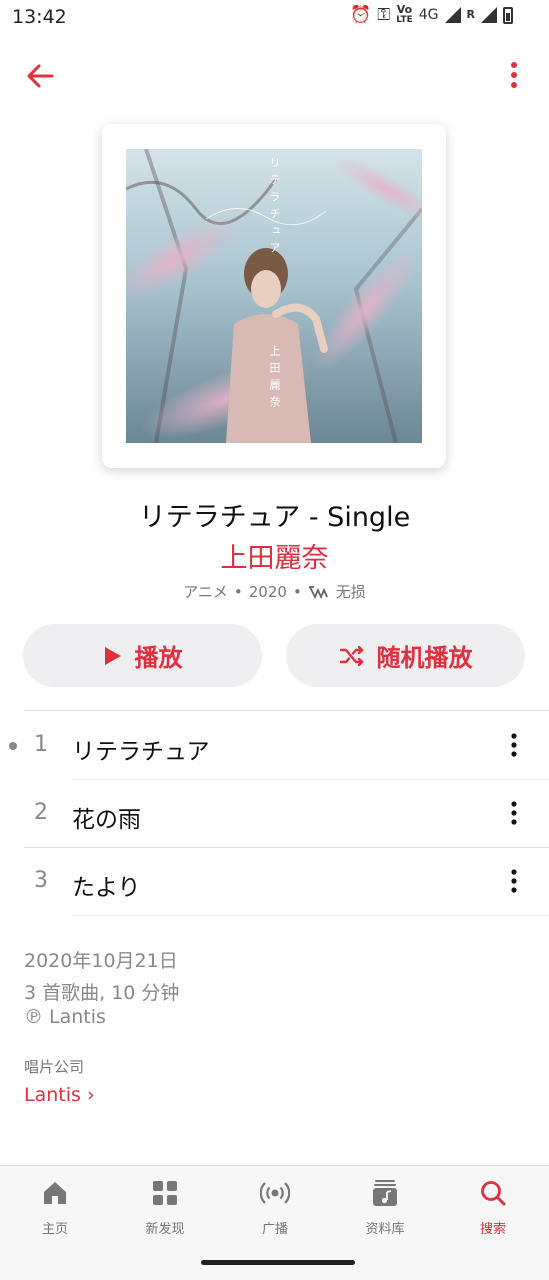  Describe the element at coordinates (165, 1193) in the screenshot. I see `grid-icon` at that location.